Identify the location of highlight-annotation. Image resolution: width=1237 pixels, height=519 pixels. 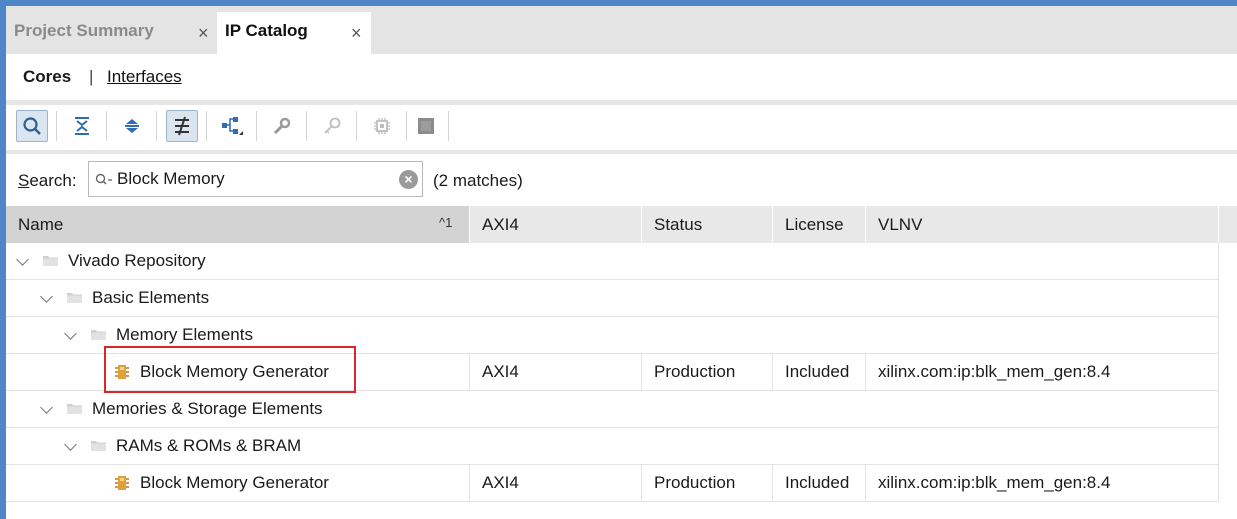
(230, 369).